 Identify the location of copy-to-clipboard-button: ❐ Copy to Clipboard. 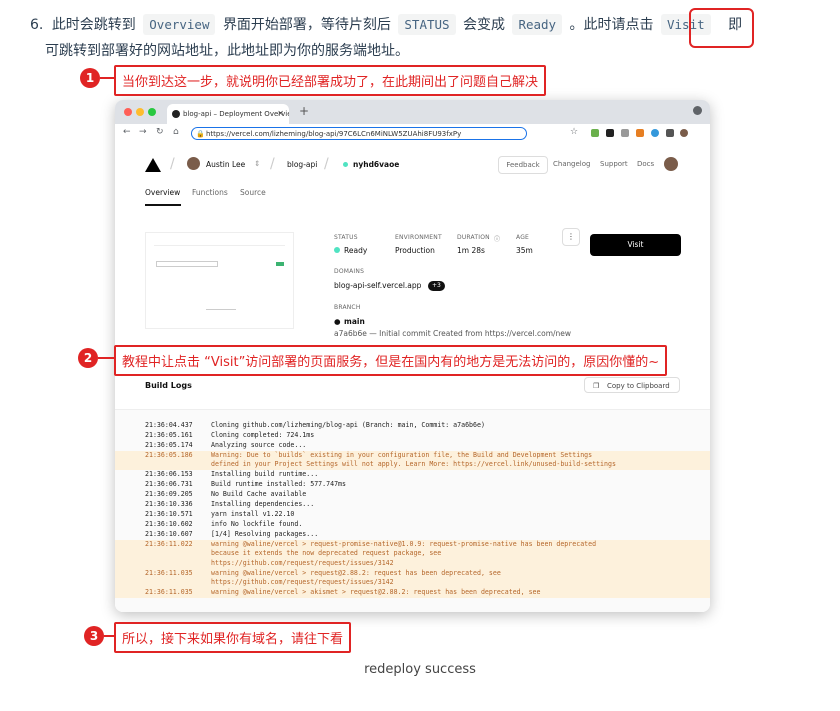
(632, 385).